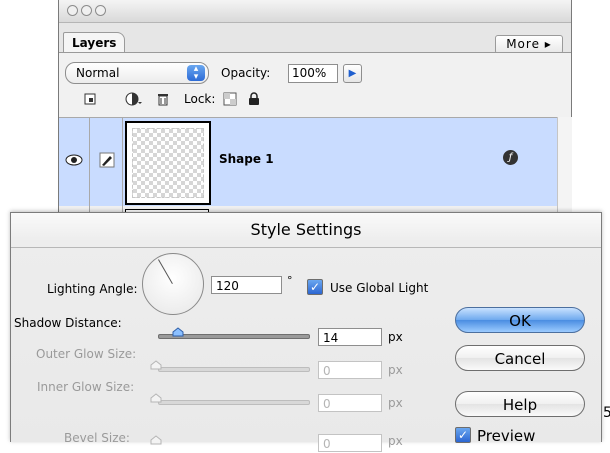 Image resolution: width=610 pixels, height=453 pixels. Describe the element at coordinates (352, 73) in the screenshot. I see `opacity-slider-arrow-button: ▶` at that location.